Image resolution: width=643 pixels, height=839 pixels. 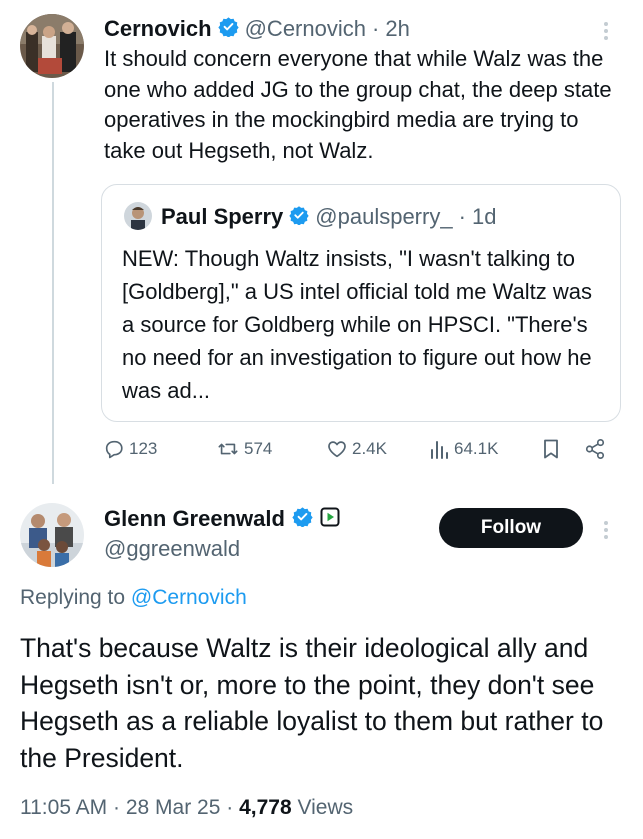 I want to click on like-button: 2.4K, so click(x=356, y=449).